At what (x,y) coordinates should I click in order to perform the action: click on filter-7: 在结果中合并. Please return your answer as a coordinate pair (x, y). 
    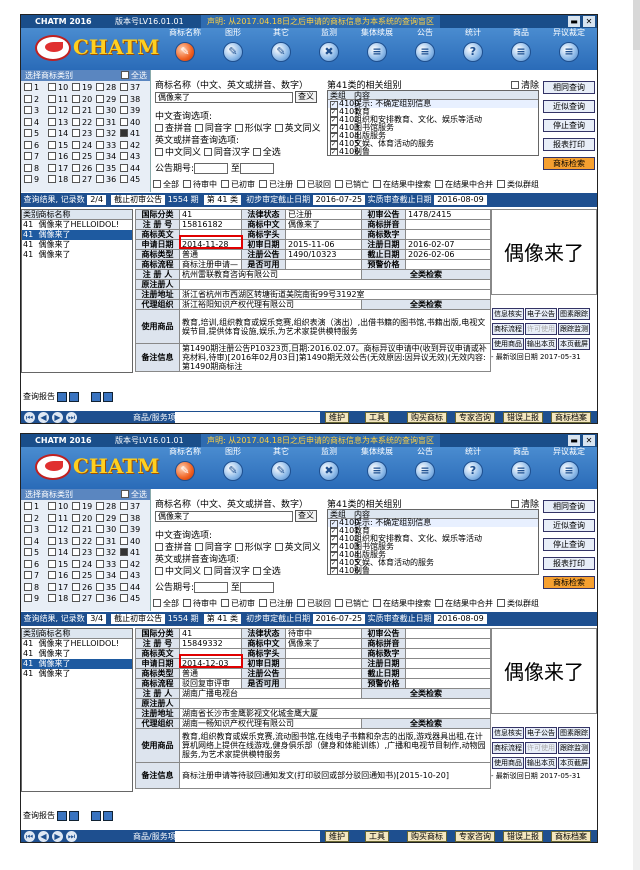
    Looking at the image, I should click on (464, 603).